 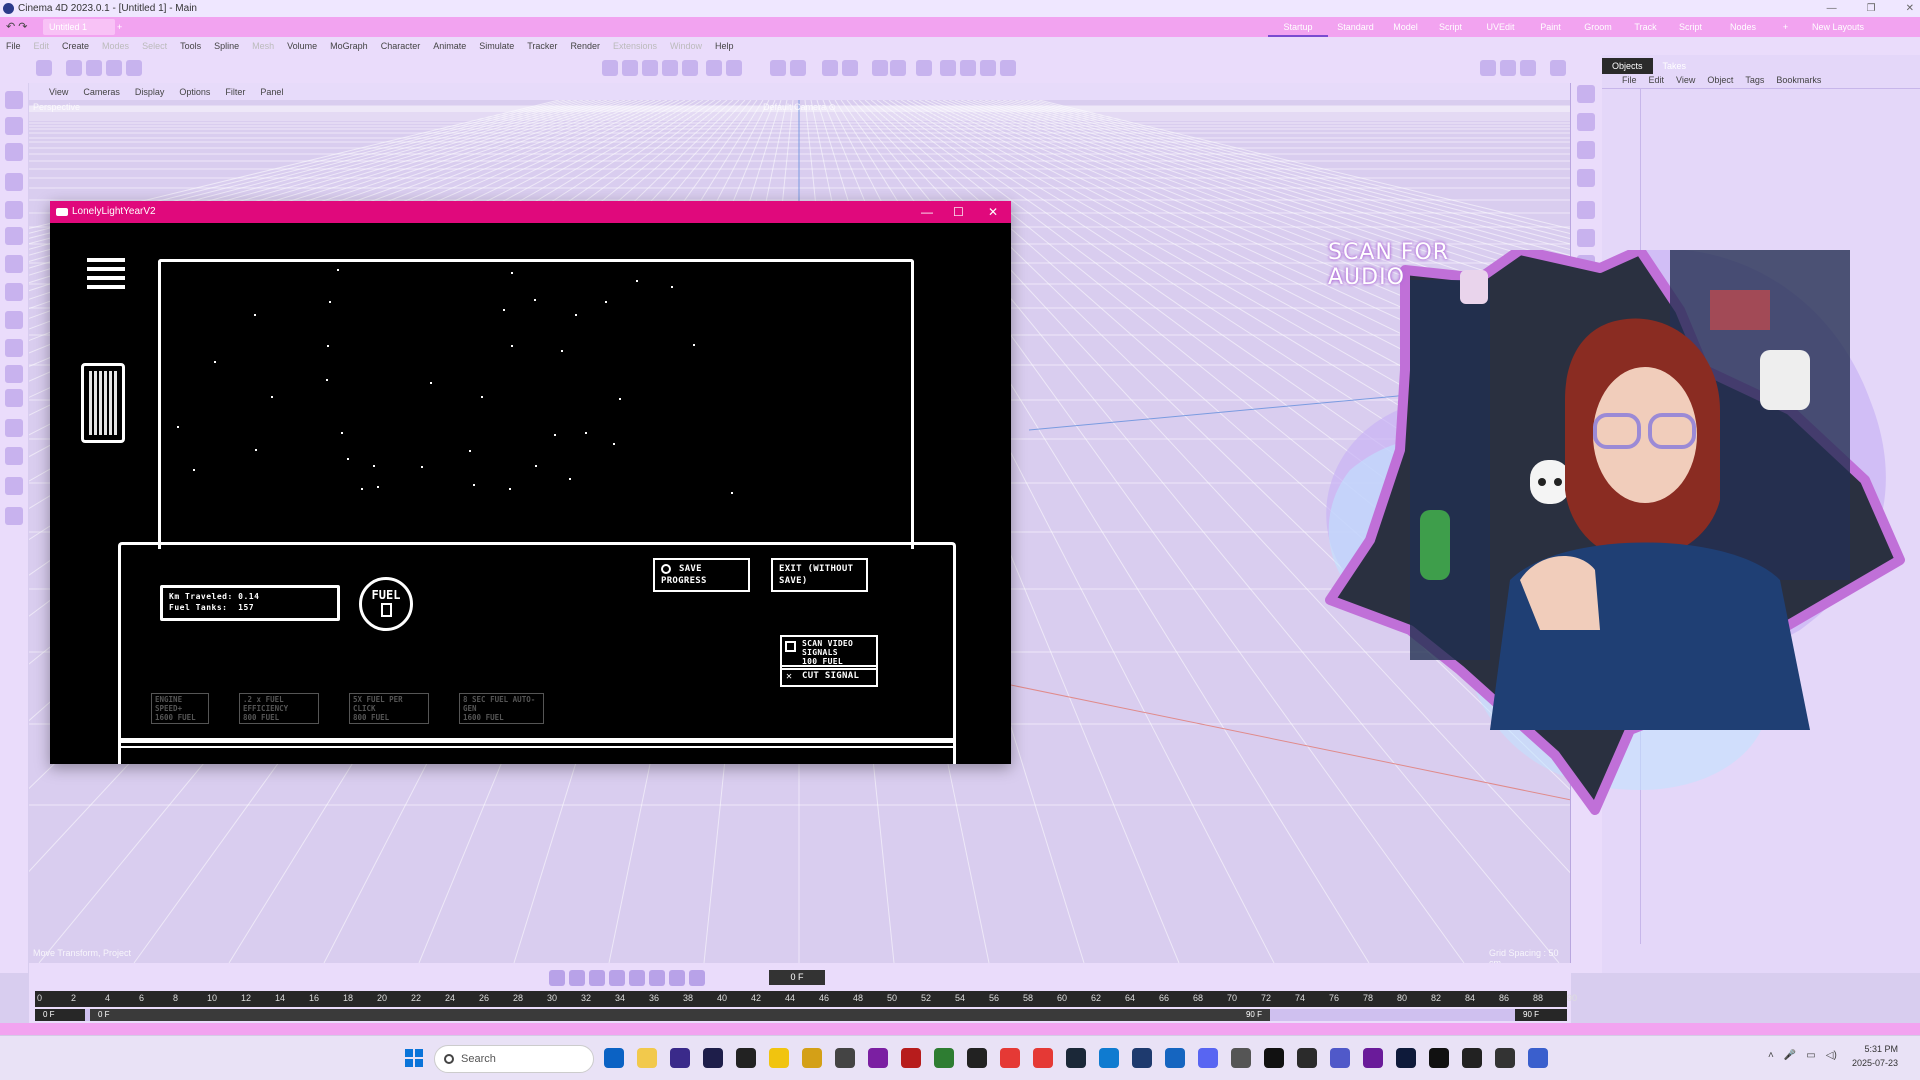 What do you see at coordinates (585, 46) in the screenshot?
I see `menu-item: Render` at bounding box center [585, 46].